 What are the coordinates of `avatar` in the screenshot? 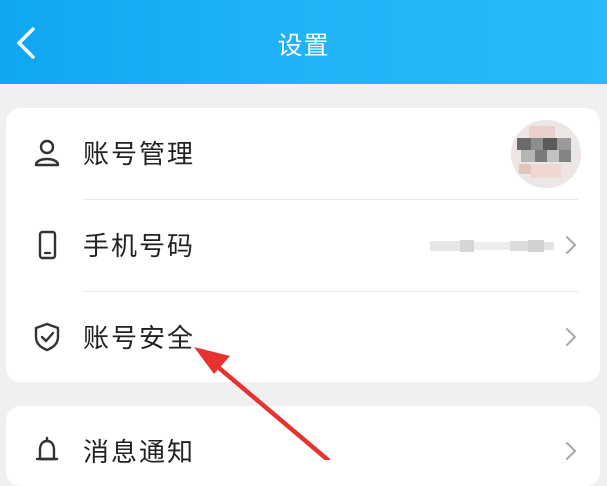 It's located at (546, 154).